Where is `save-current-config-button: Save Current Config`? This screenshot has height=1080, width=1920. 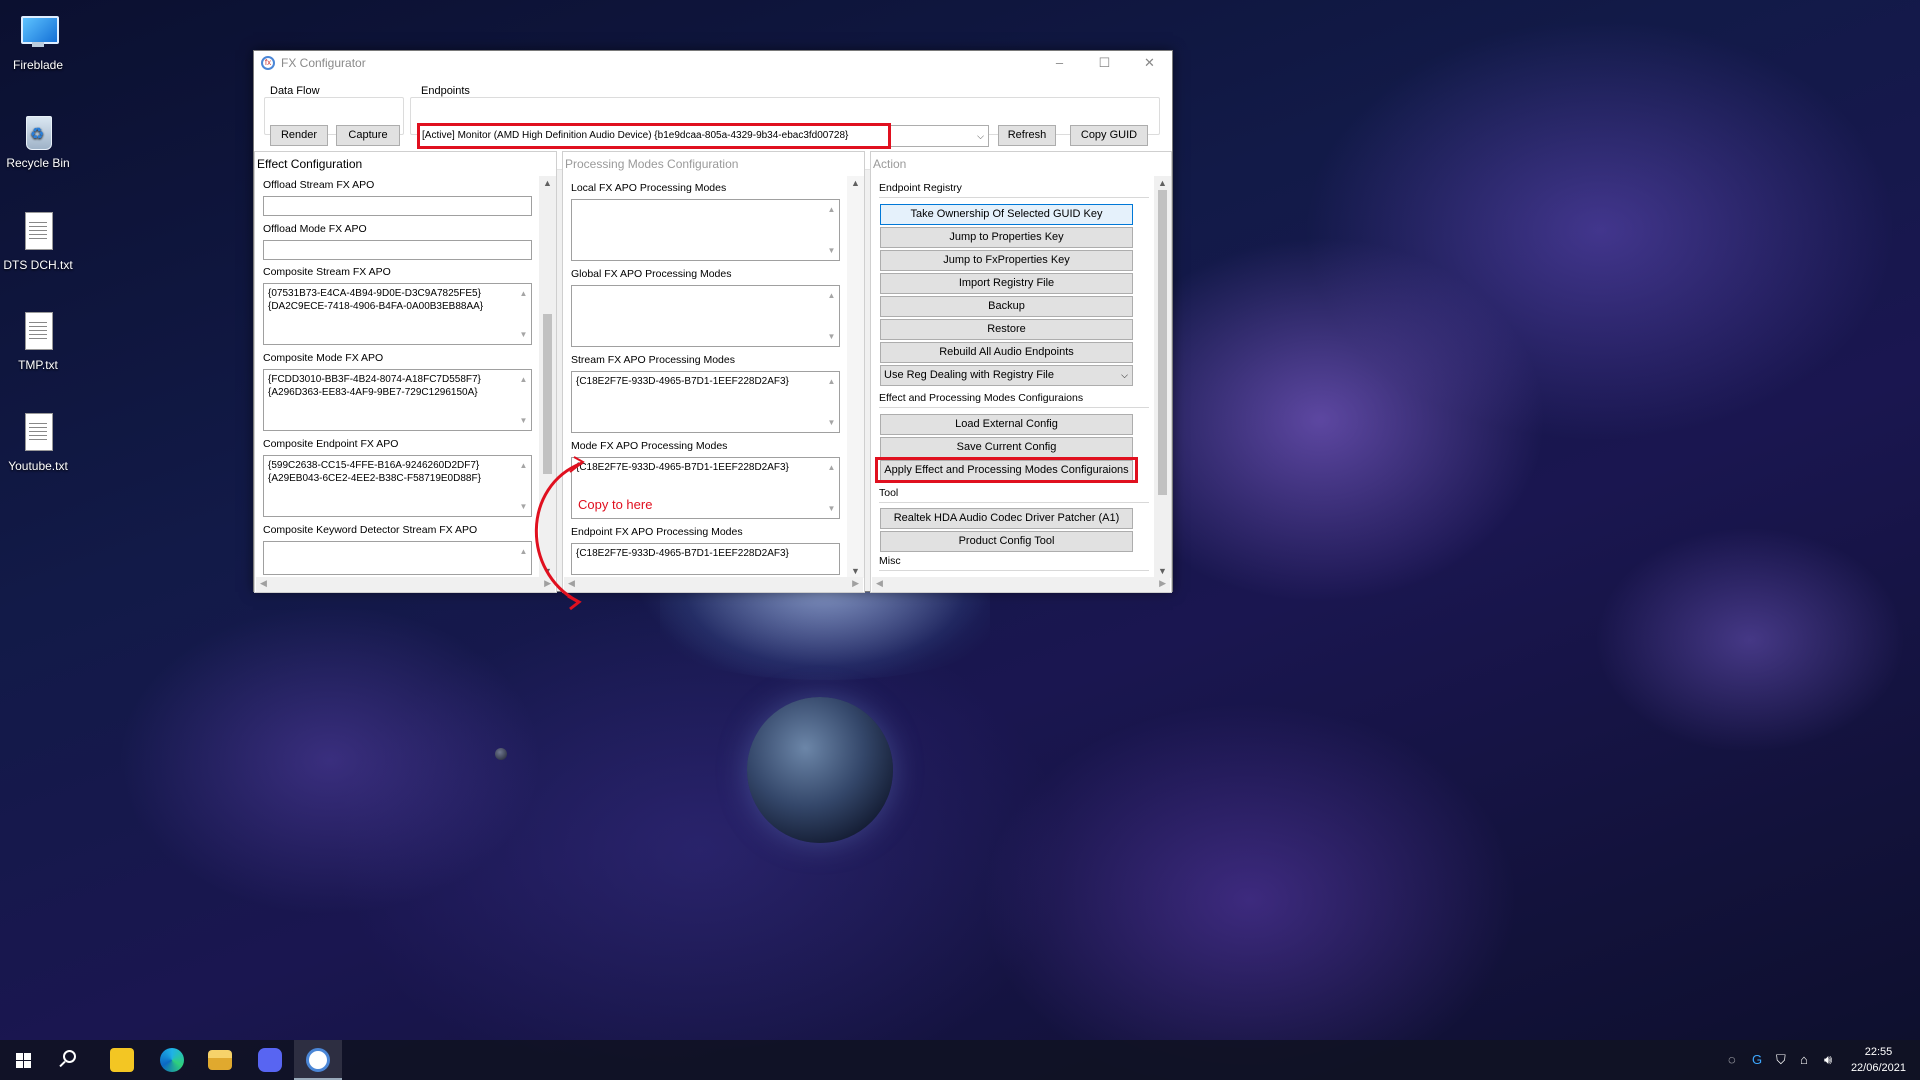
save-current-config-button: Save Current Config is located at coordinates (1006, 447).